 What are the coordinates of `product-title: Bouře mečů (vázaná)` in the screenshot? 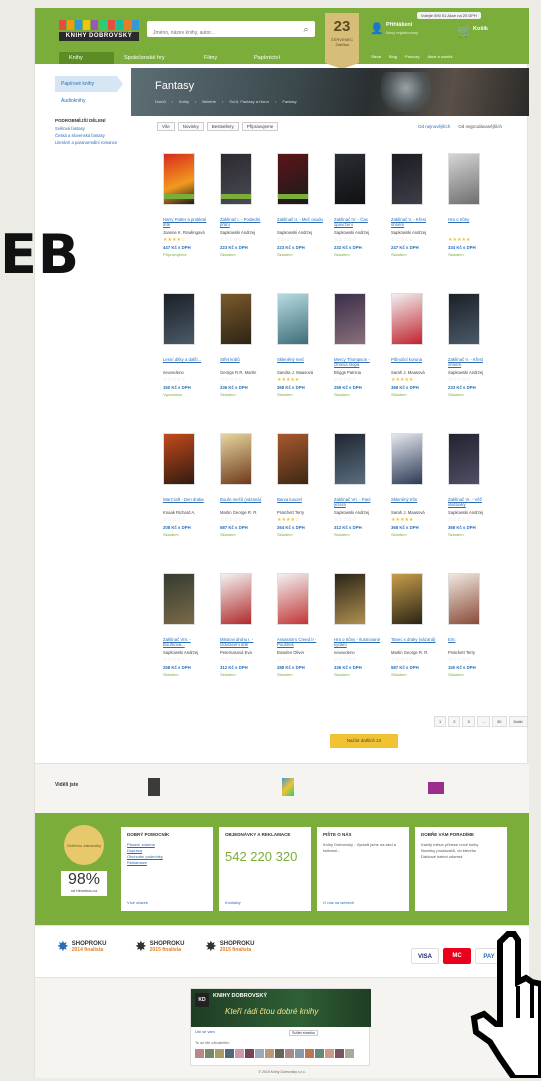 It's located at (244, 502).